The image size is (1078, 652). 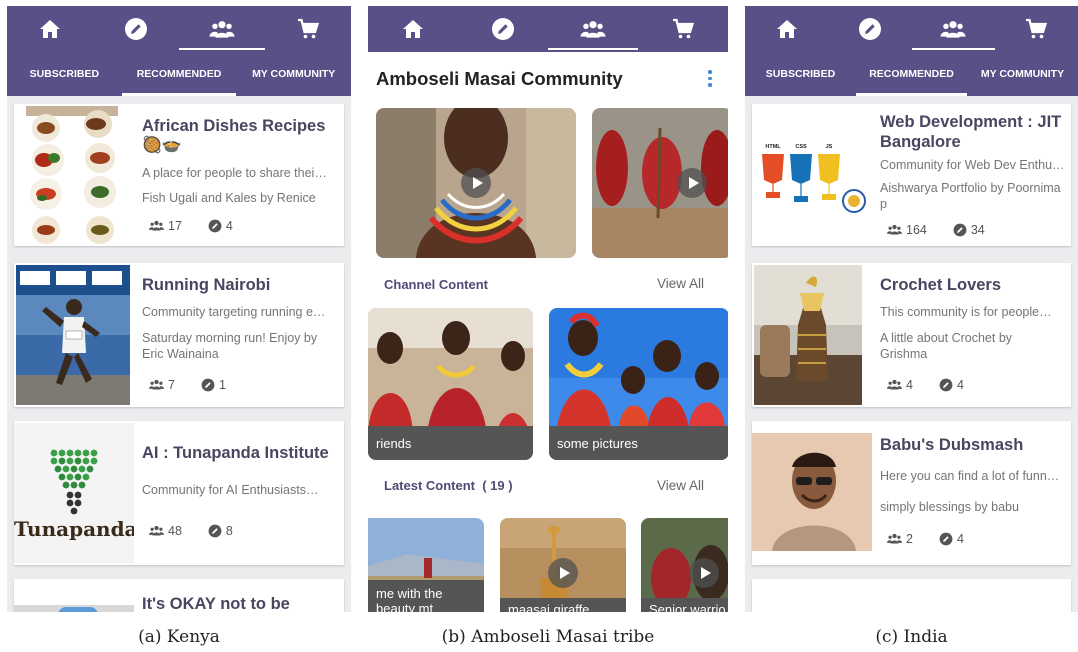 What do you see at coordinates (448, 485) in the screenshot?
I see `latest-content-heading: Latest Content ( 19 )` at bounding box center [448, 485].